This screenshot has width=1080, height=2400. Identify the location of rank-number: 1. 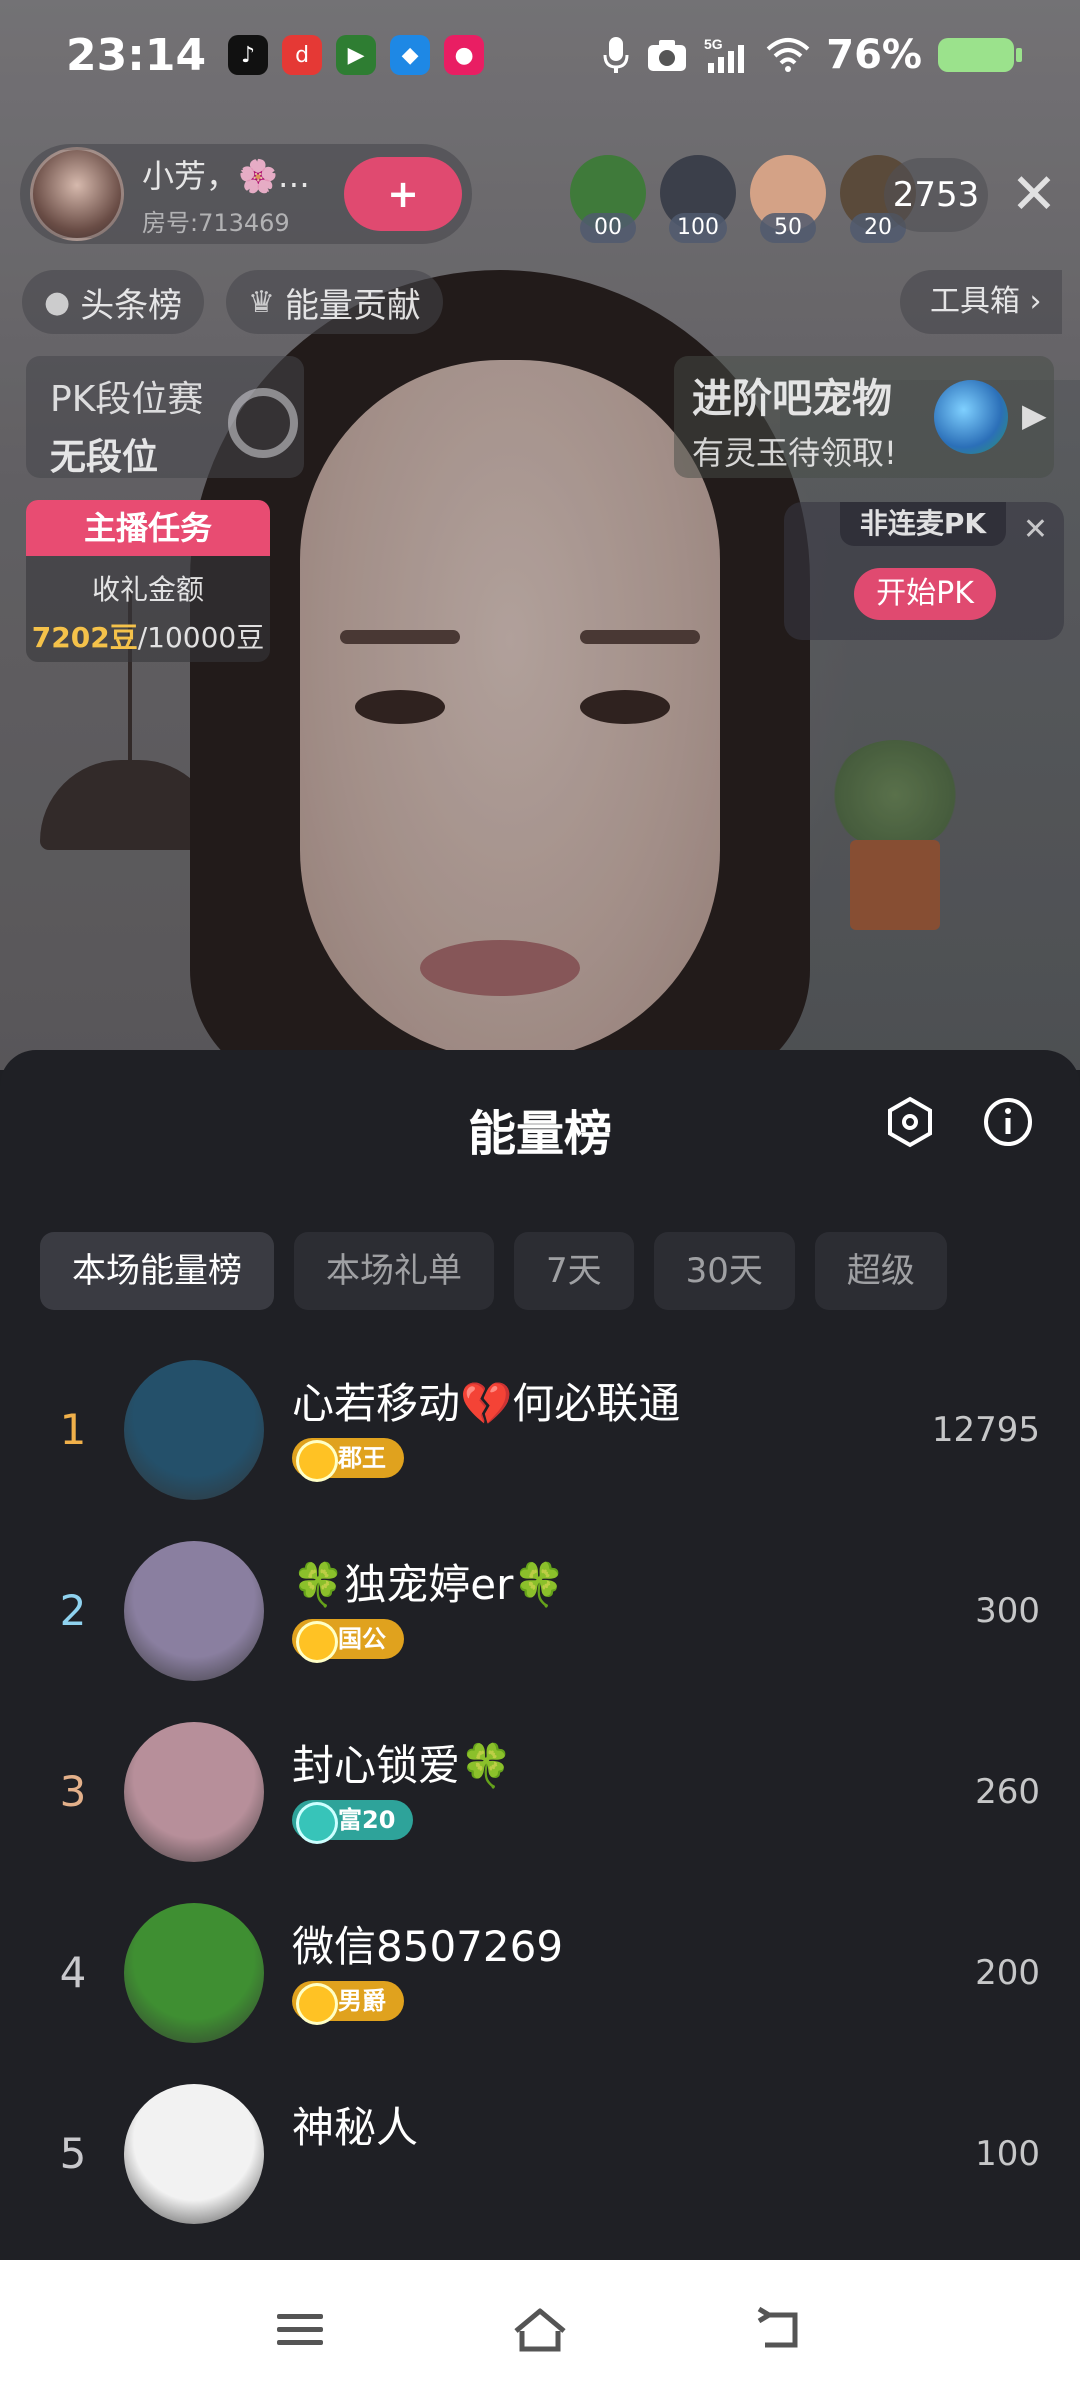
(73, 1429).